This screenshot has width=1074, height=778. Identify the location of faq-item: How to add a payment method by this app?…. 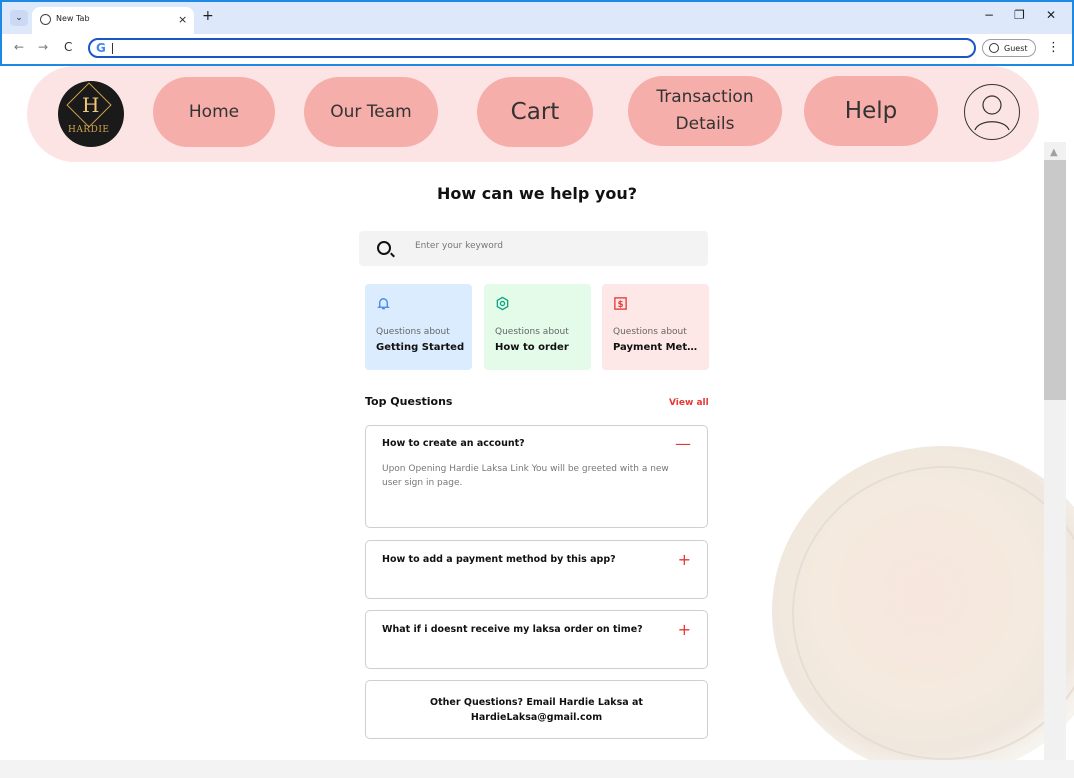
(536, 569).